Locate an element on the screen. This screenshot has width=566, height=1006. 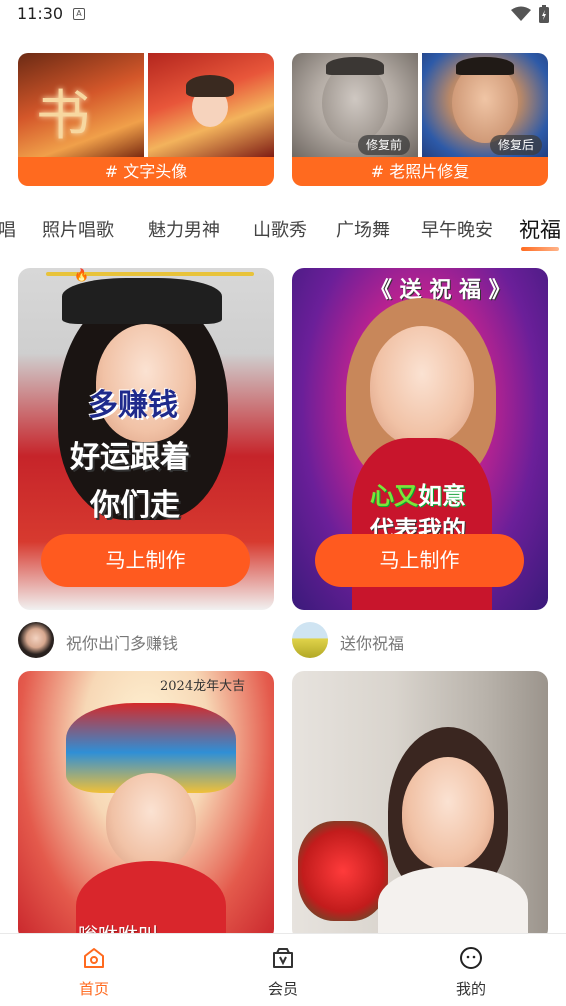
nav-home-label: 首页 is located at coordinates (93, 989).